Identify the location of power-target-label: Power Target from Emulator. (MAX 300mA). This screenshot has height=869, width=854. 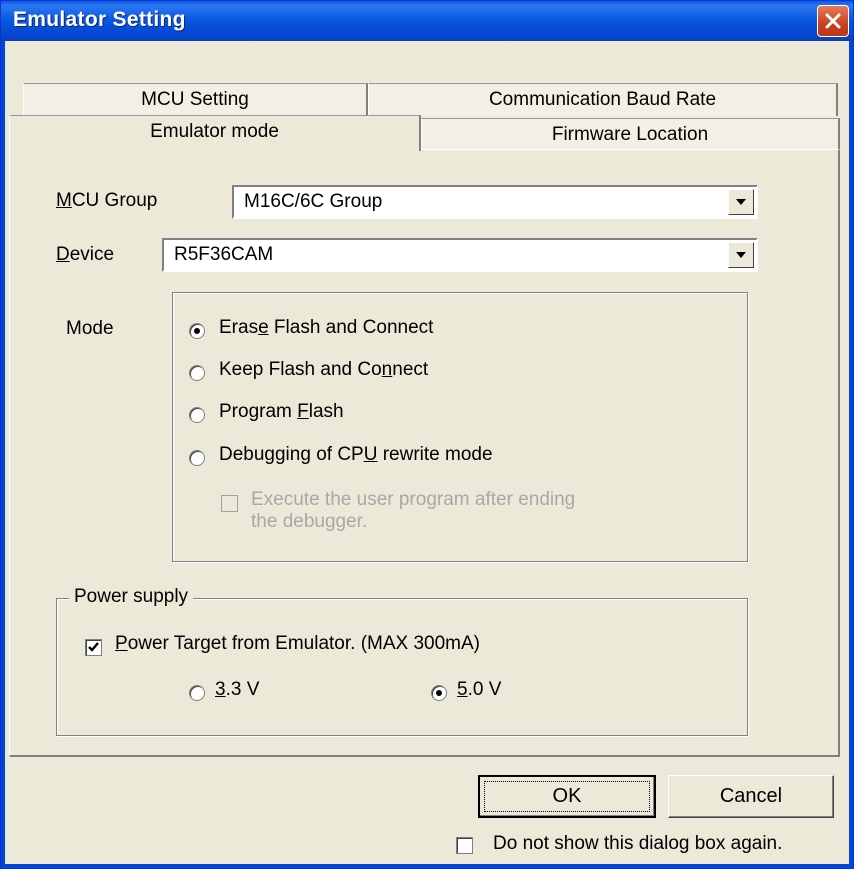
(297, 644).